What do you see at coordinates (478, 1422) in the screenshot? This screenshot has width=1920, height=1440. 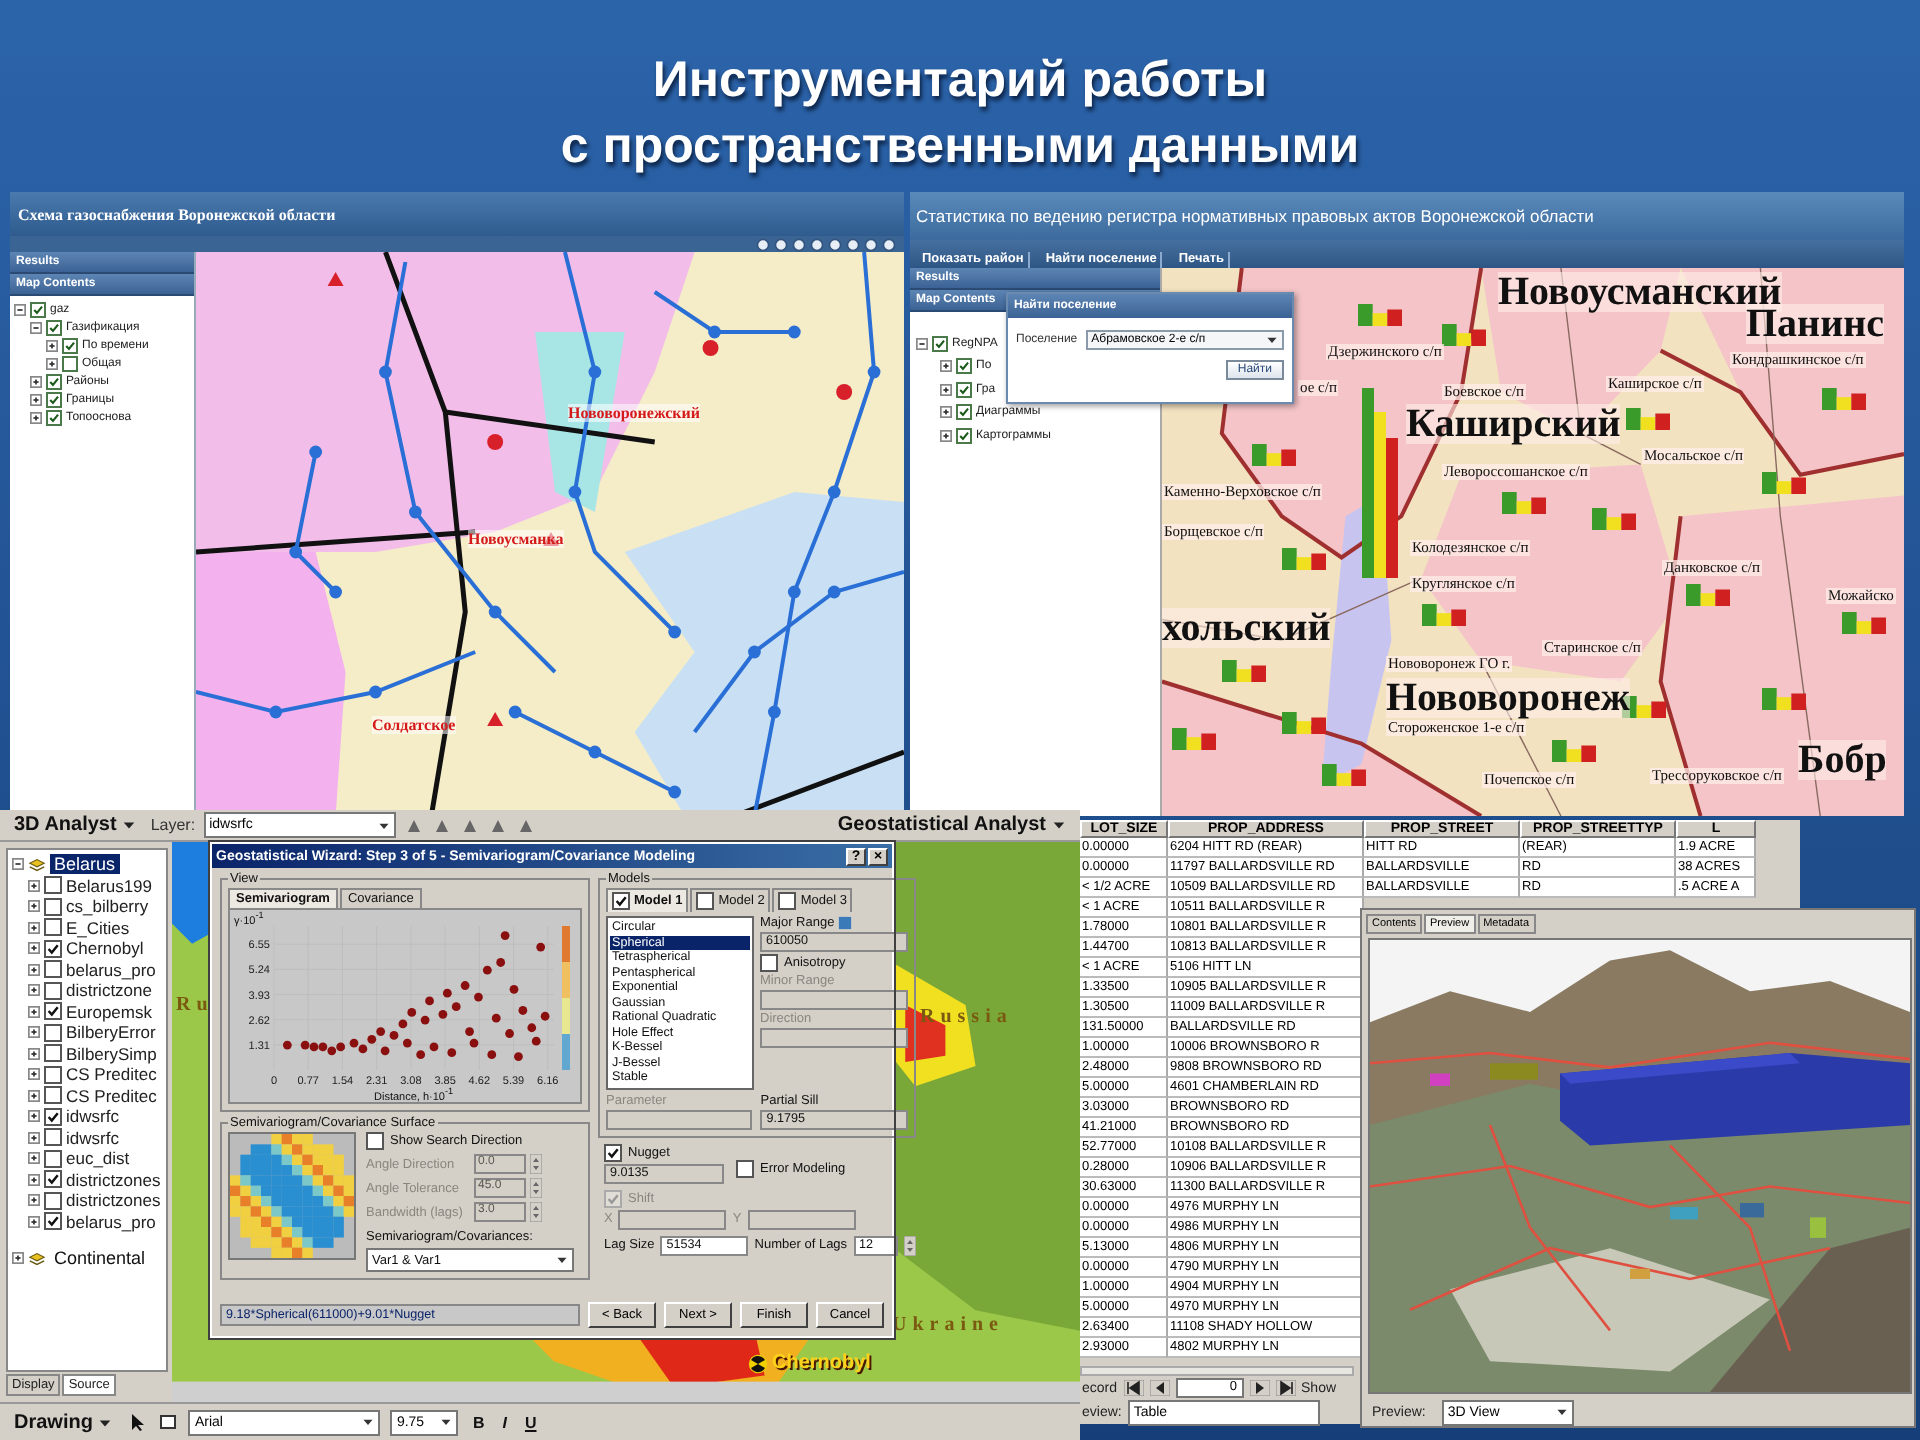 I see `text-style-button: B` at bounding box center [478, 1422].